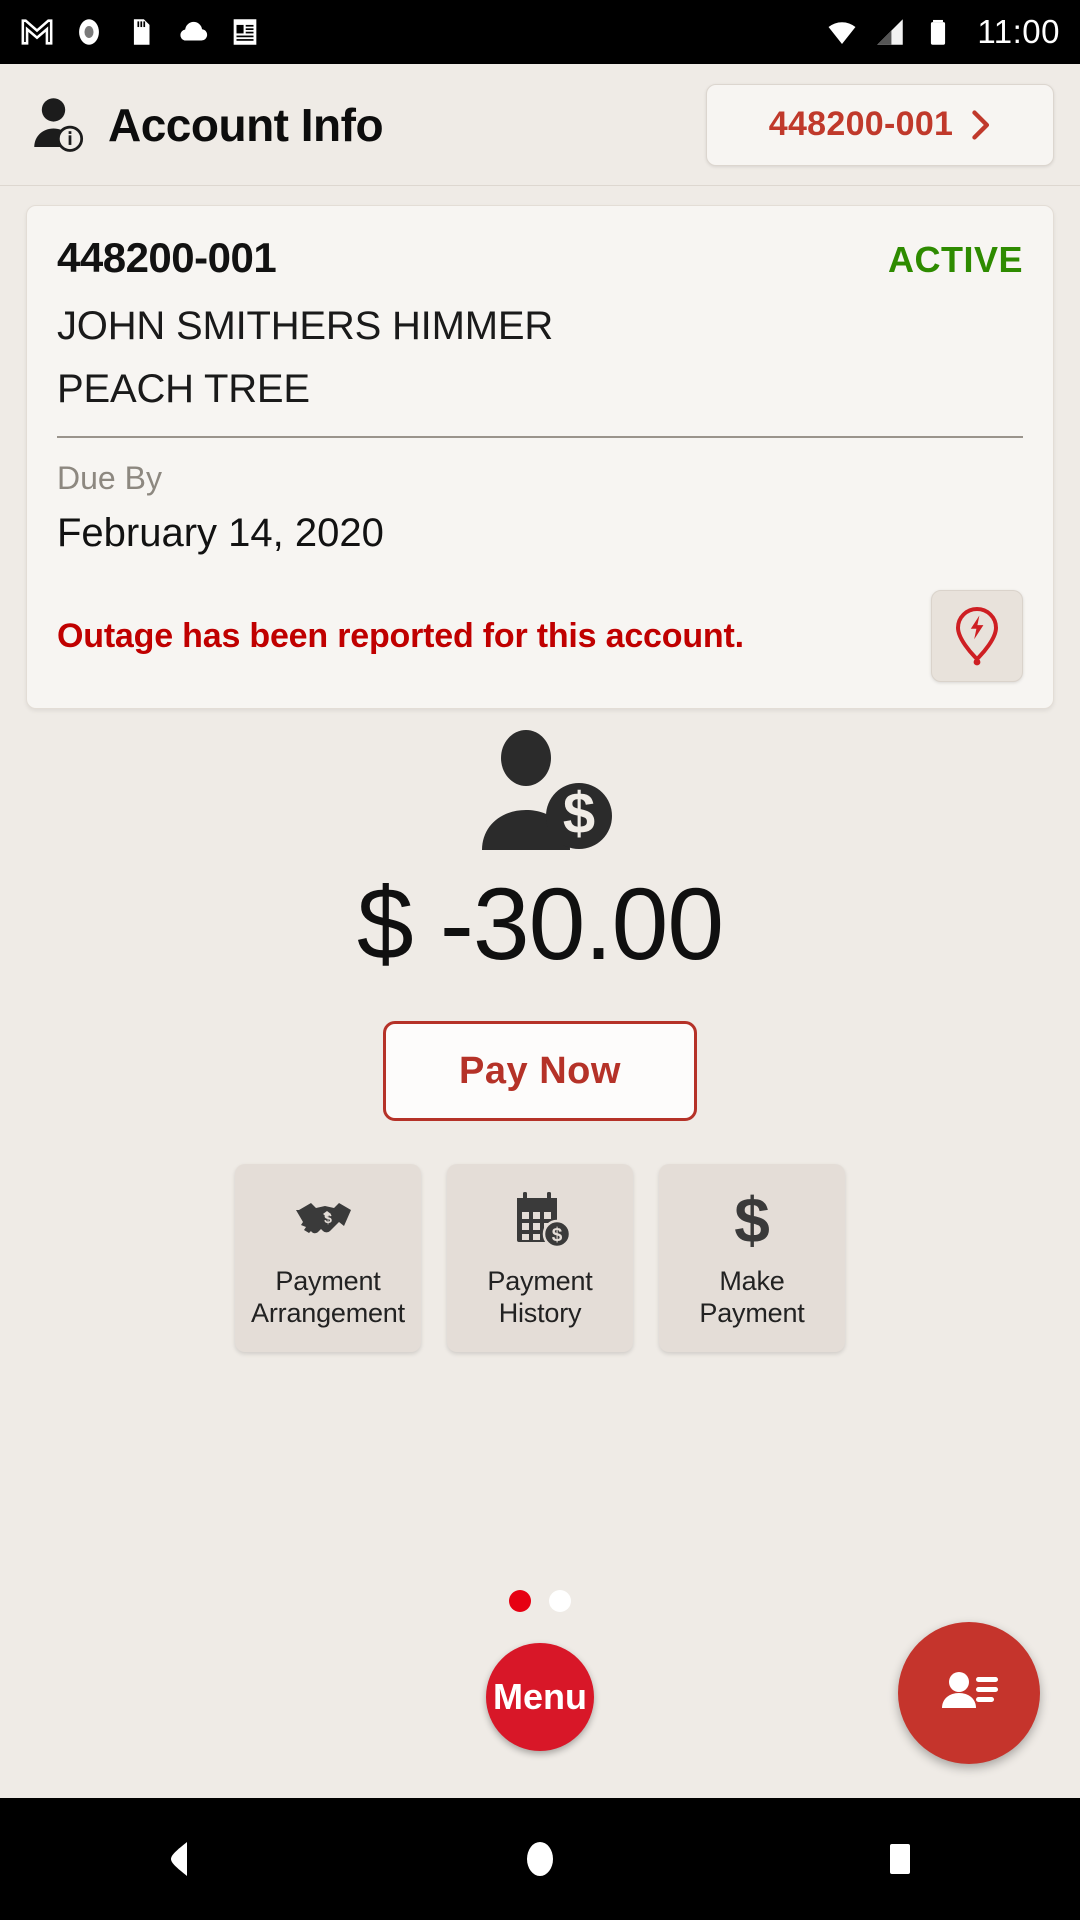 The width and height of the screenshot is (1080, 1920). Describe the element at coordinates (540, 1071) in the screenshot. I see `pay-now-button: Pay Now` at that location.